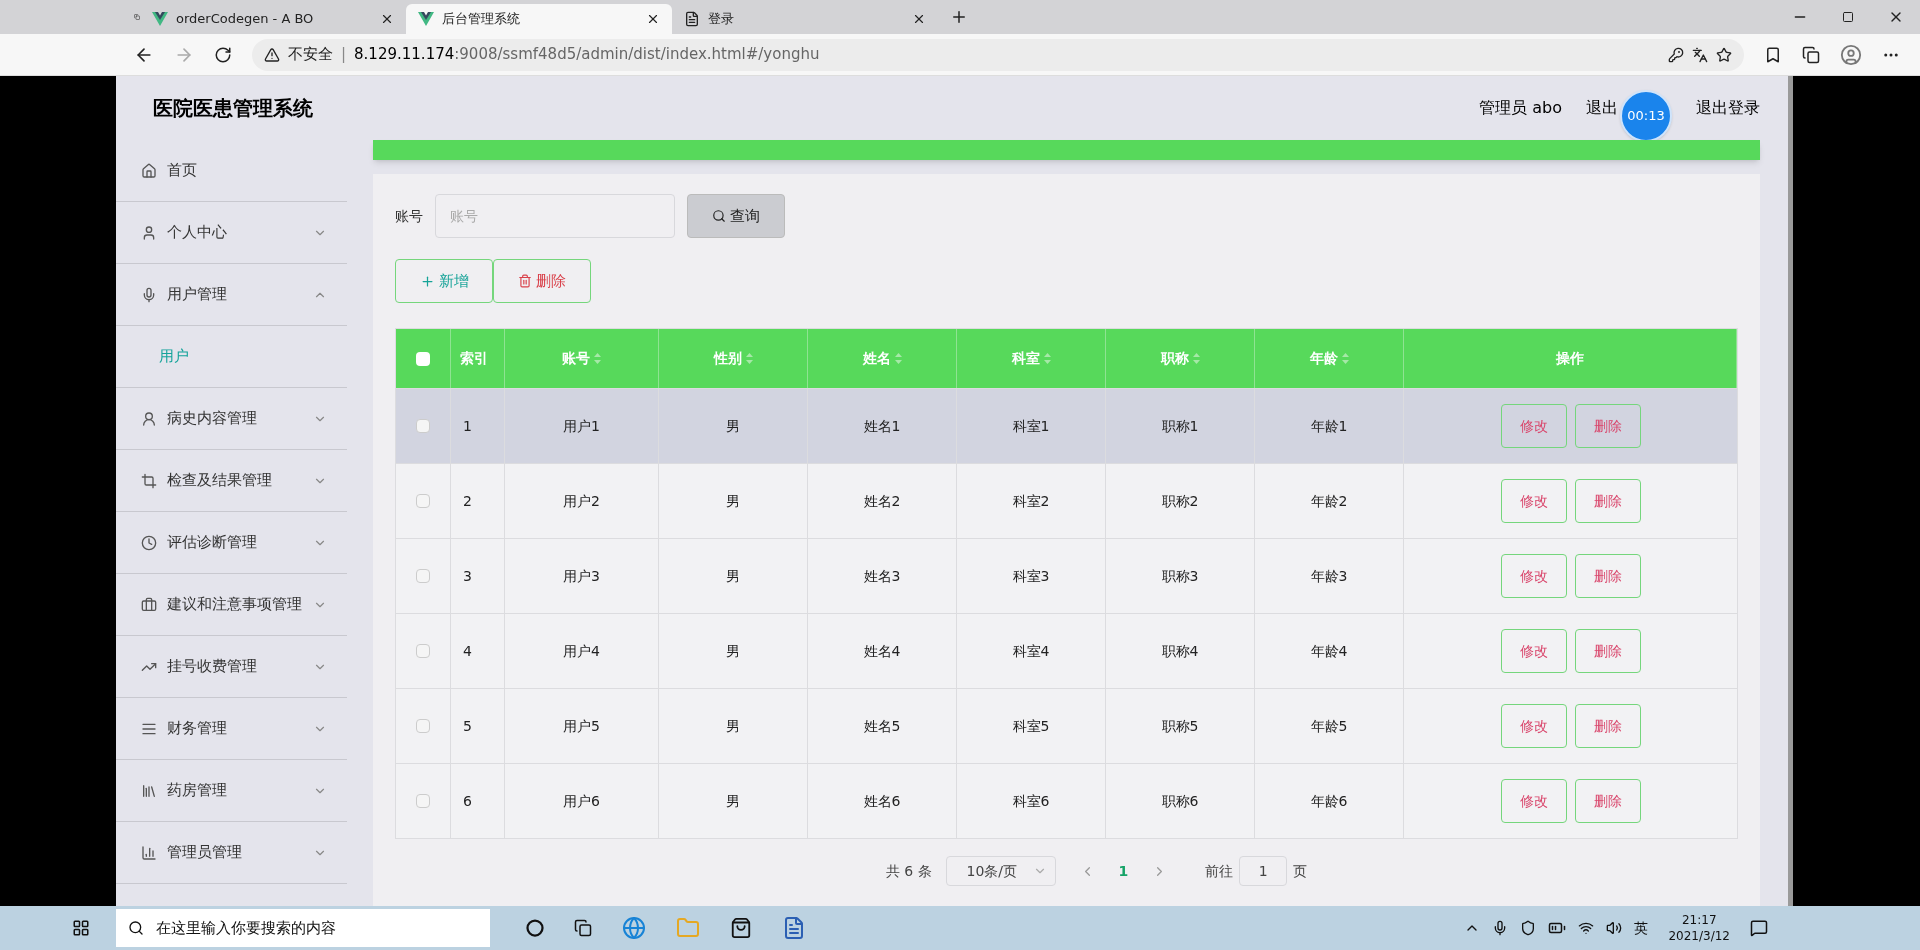 Image resolution: width=1920 pixels, height=950 pixels. I want to click on table-cell-text: 年龄3, so click(1329, 576).